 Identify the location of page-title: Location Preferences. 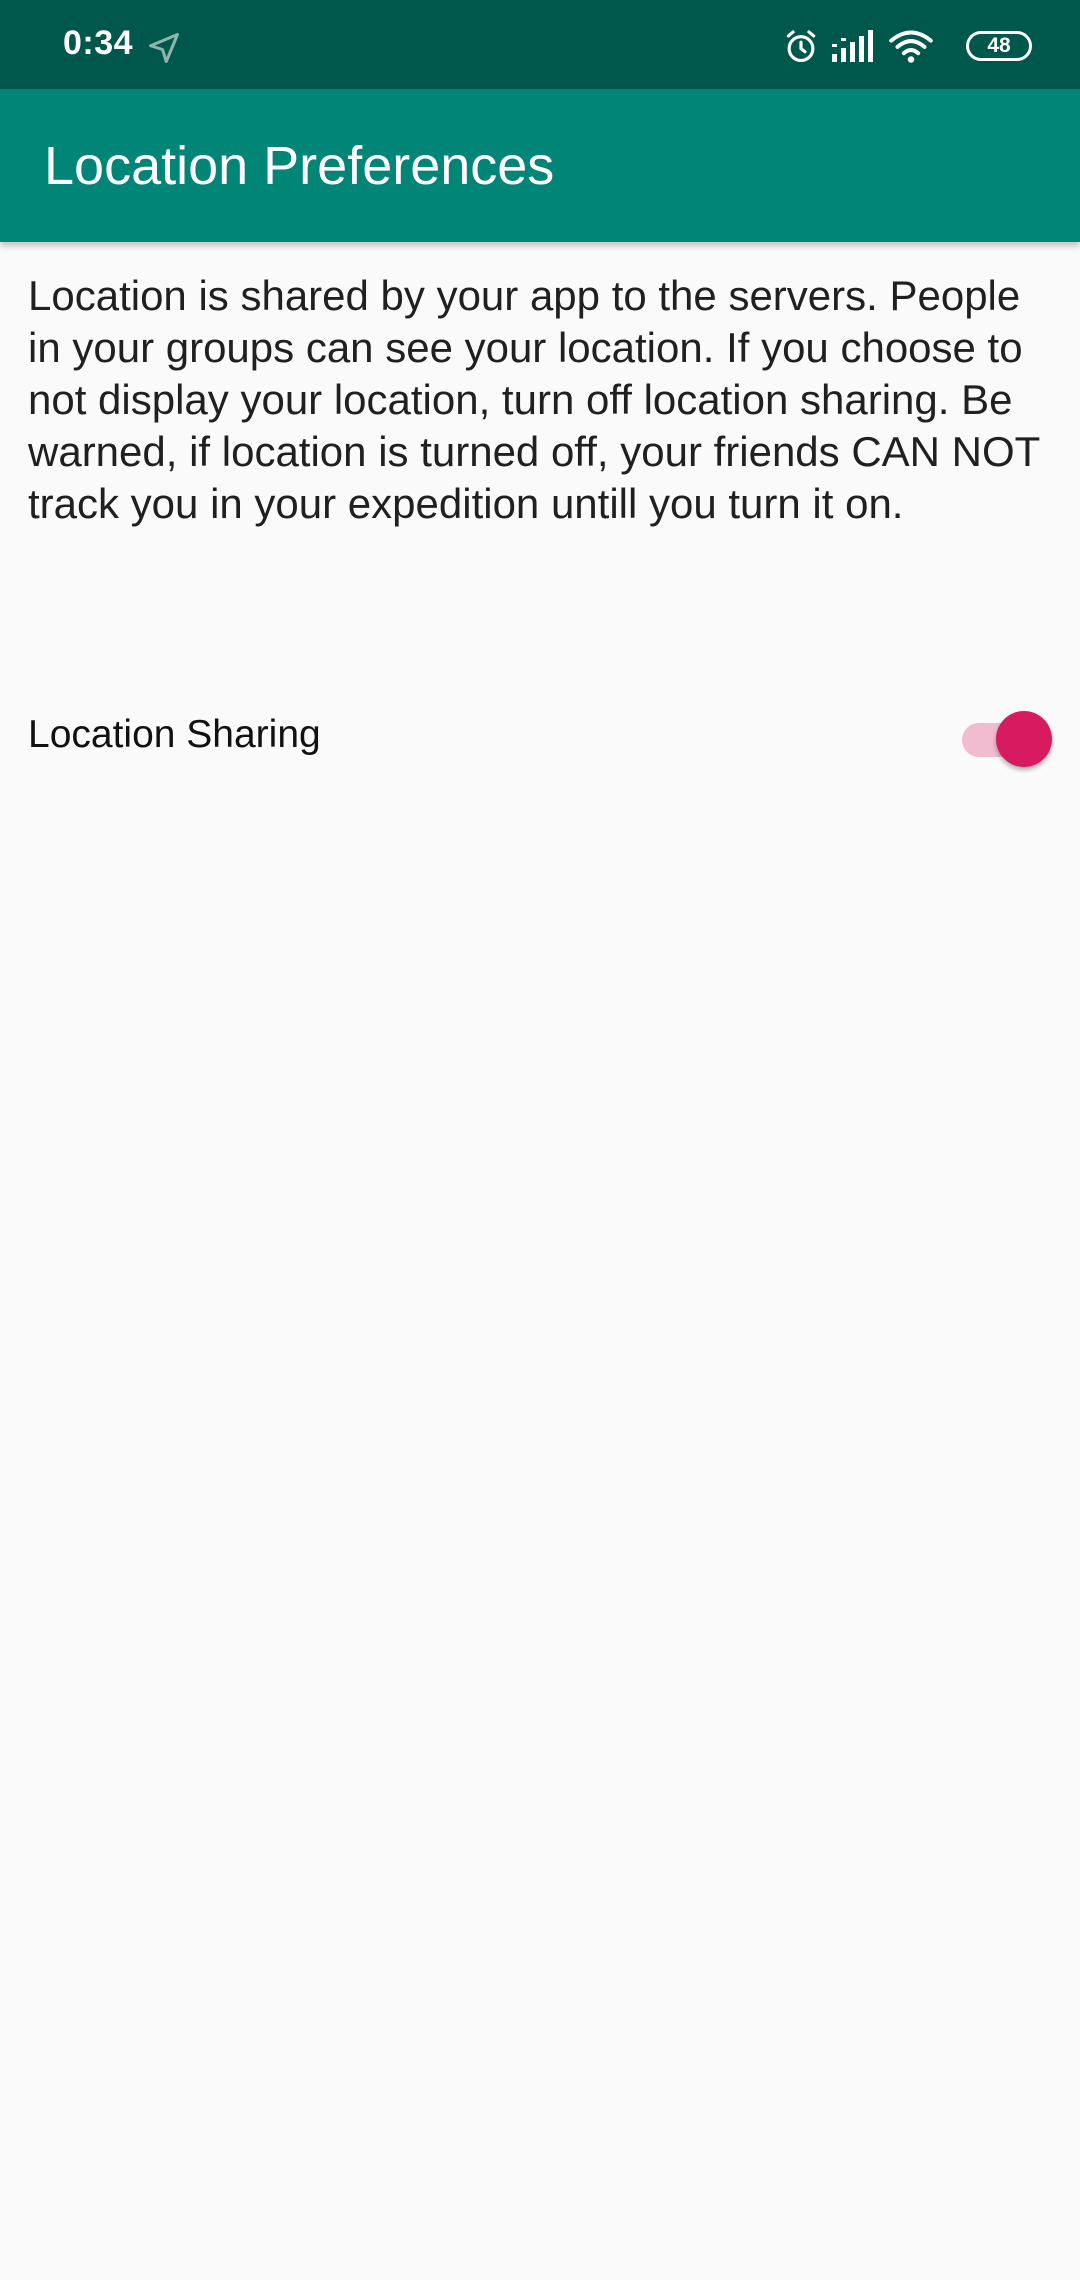
(299, 165).